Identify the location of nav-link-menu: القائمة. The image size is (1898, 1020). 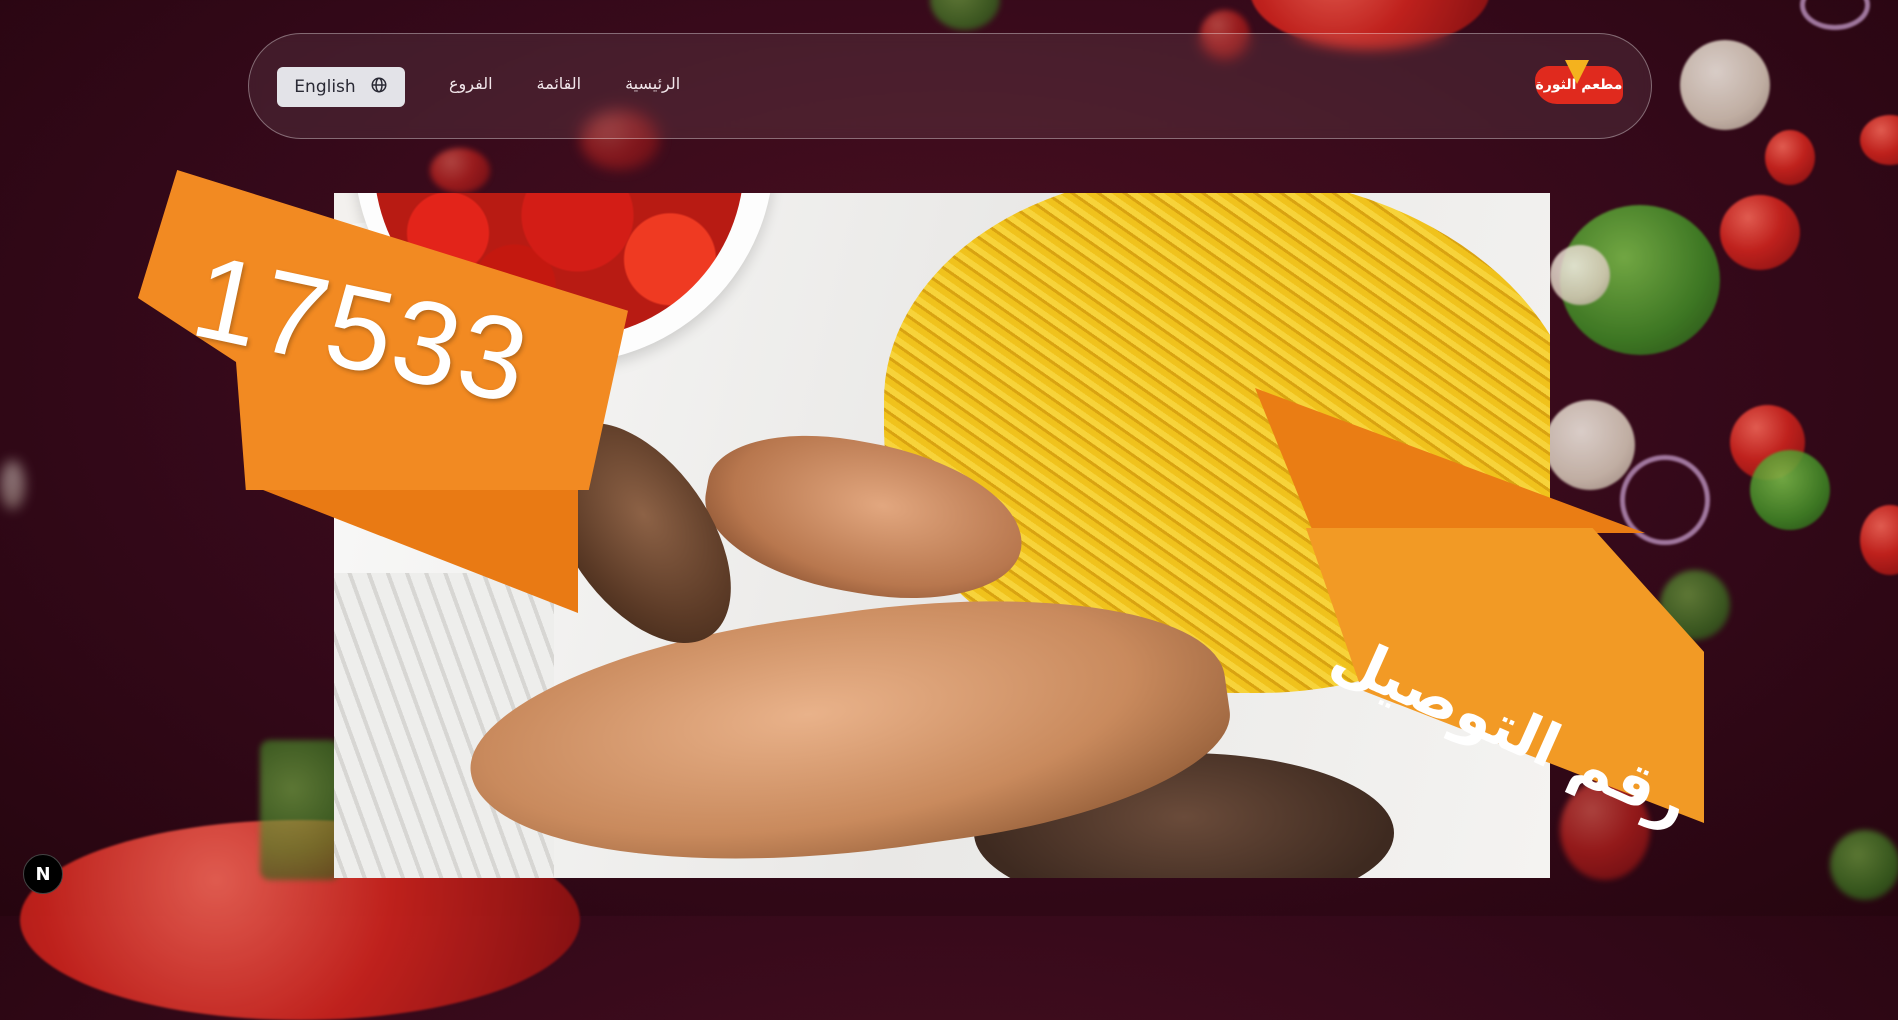
(559, 83).